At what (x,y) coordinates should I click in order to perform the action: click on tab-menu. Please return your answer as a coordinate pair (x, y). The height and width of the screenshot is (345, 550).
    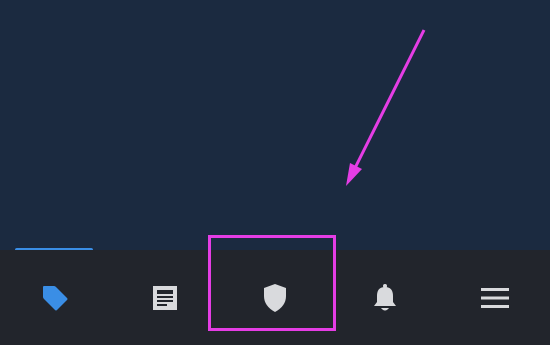
    Looking at the image, I should click on (495, 297).